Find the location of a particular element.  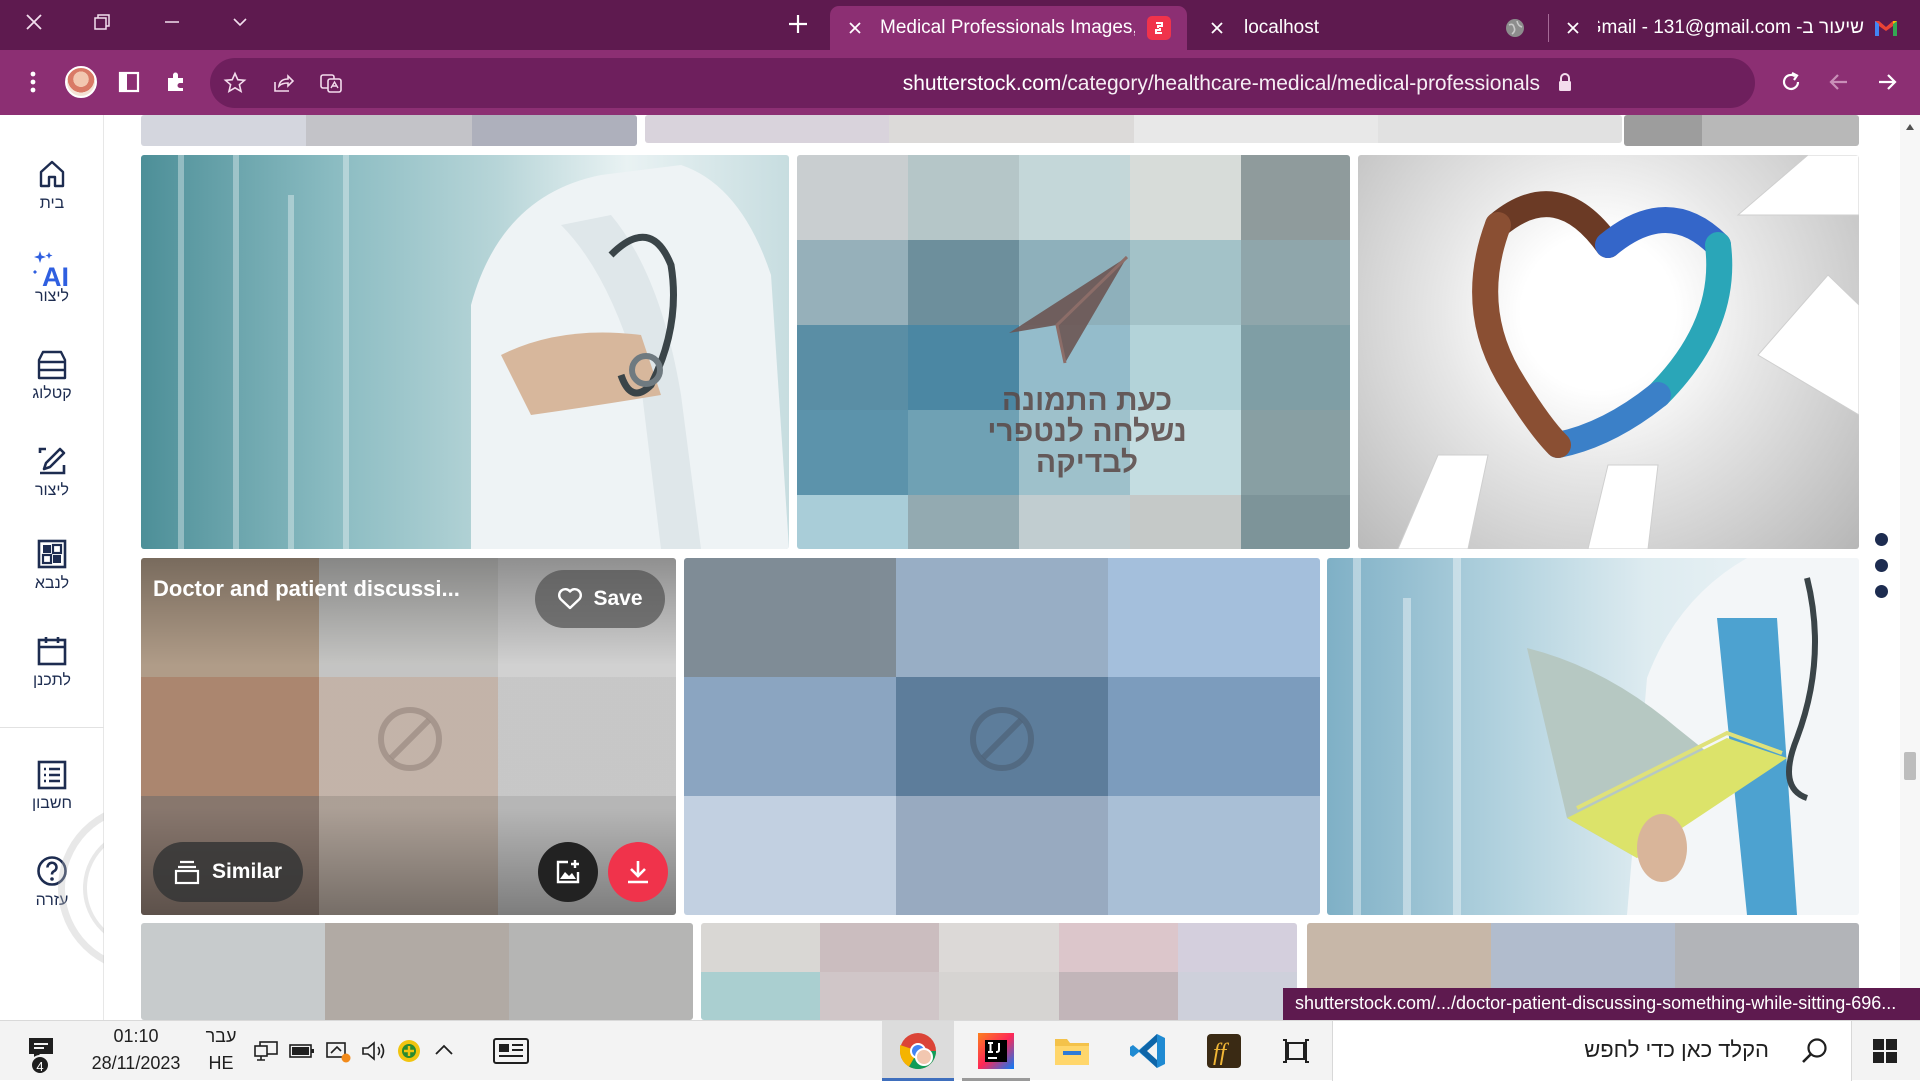

tab-title: שיעור ב- Gmail - 131@gmail.com is located at coordinates (1731, 27).